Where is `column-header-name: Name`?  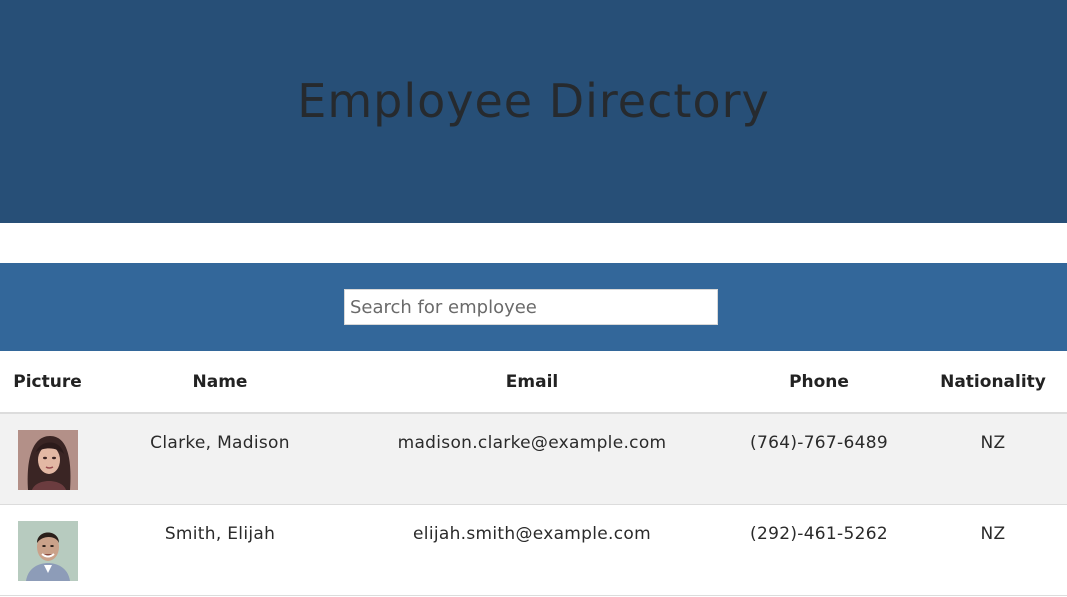 column-header-name: Name is located at coordinates (220, 382).